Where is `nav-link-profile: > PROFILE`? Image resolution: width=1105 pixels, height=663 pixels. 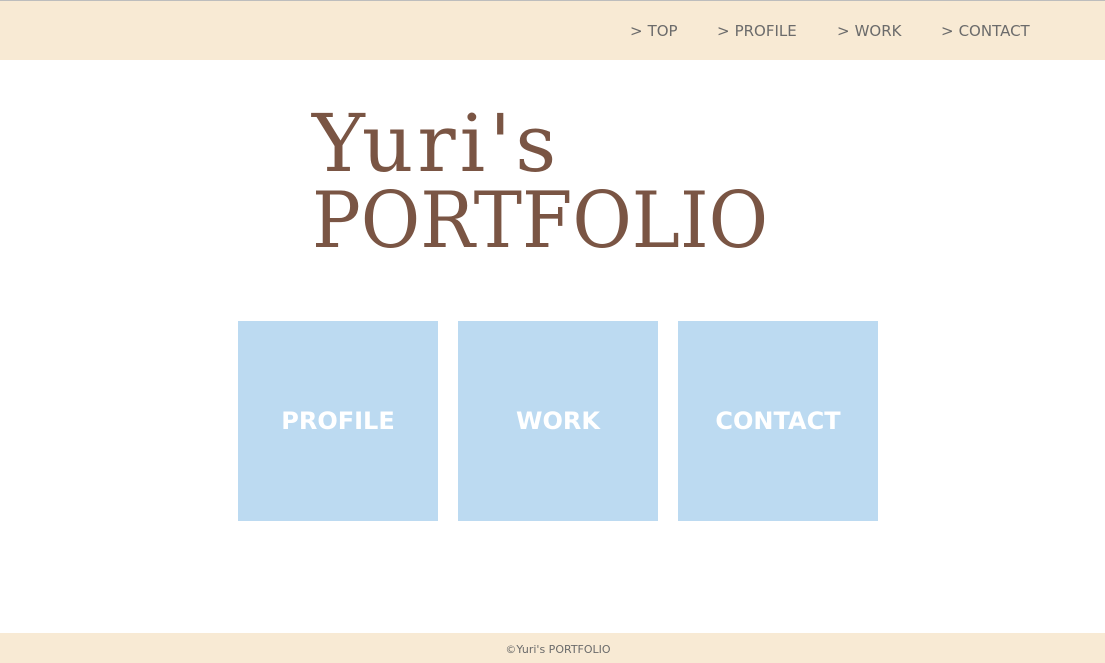 nav-link-profile: > PROFILE is located at coordinates (757, 31).